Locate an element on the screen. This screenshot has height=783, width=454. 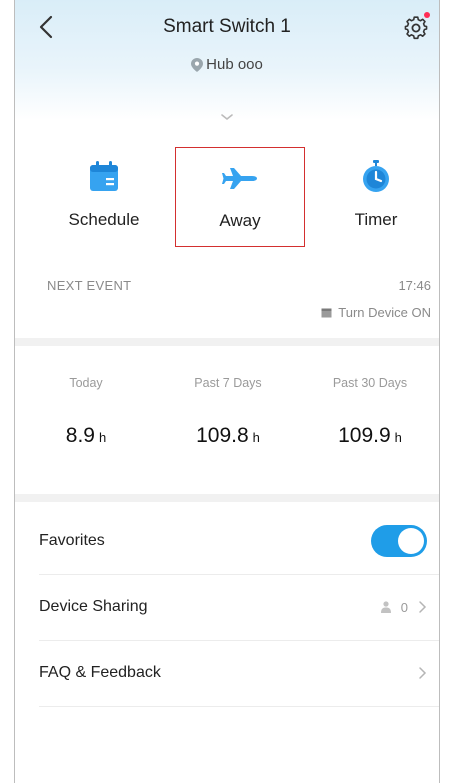
expand-handle is located at coordinates (227, 114).